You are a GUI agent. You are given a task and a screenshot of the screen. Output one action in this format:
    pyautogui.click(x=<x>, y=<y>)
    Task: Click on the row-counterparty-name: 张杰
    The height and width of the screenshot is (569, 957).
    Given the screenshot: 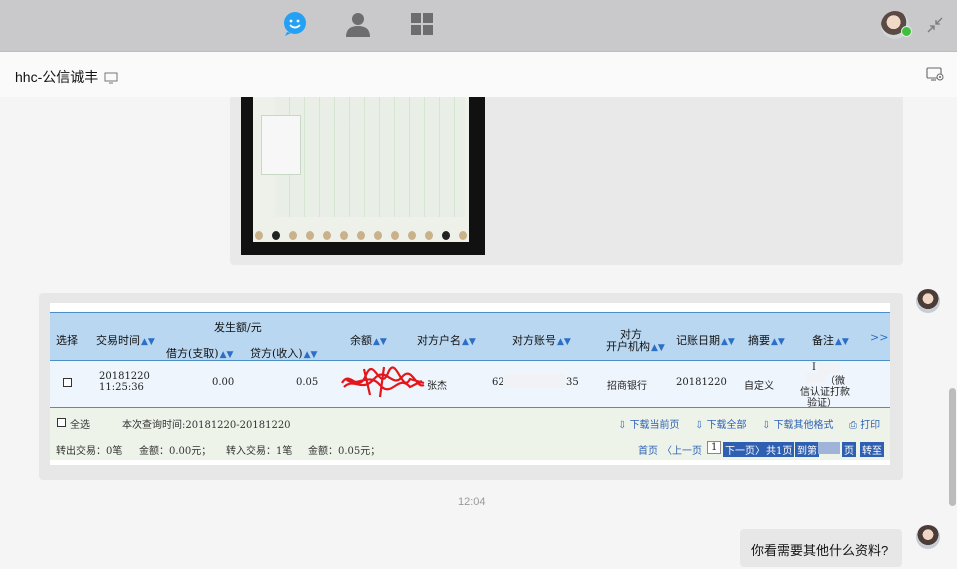 What is the action you would take?
    pyautogui.click(x=437, y=386)
    